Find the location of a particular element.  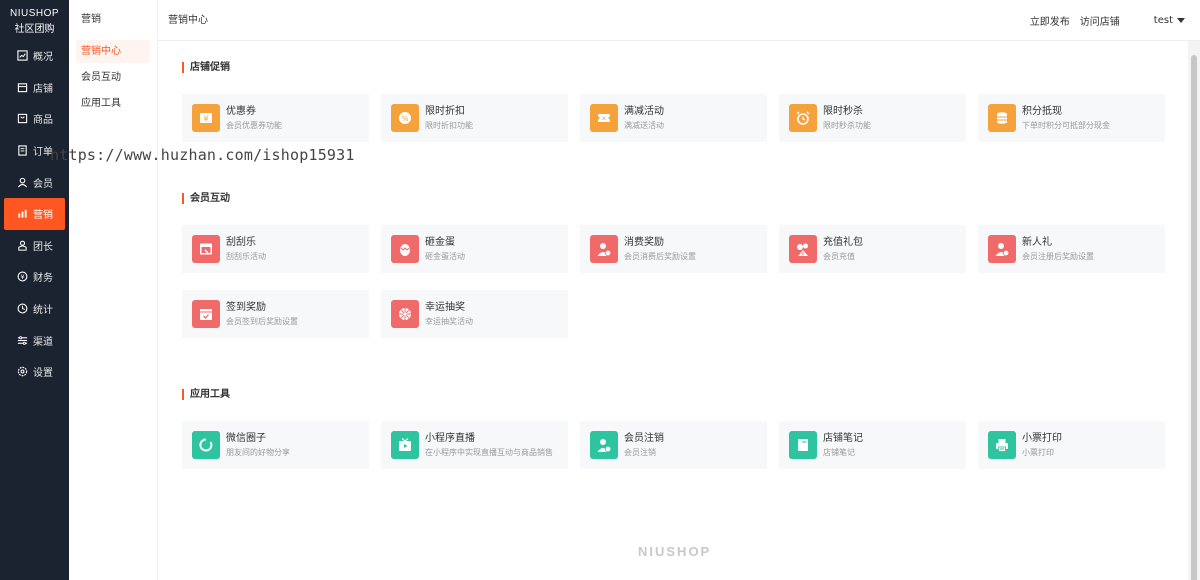

feature-card: 新人礼会员注册后奖励设置 is located at coordinates (1071, 249).